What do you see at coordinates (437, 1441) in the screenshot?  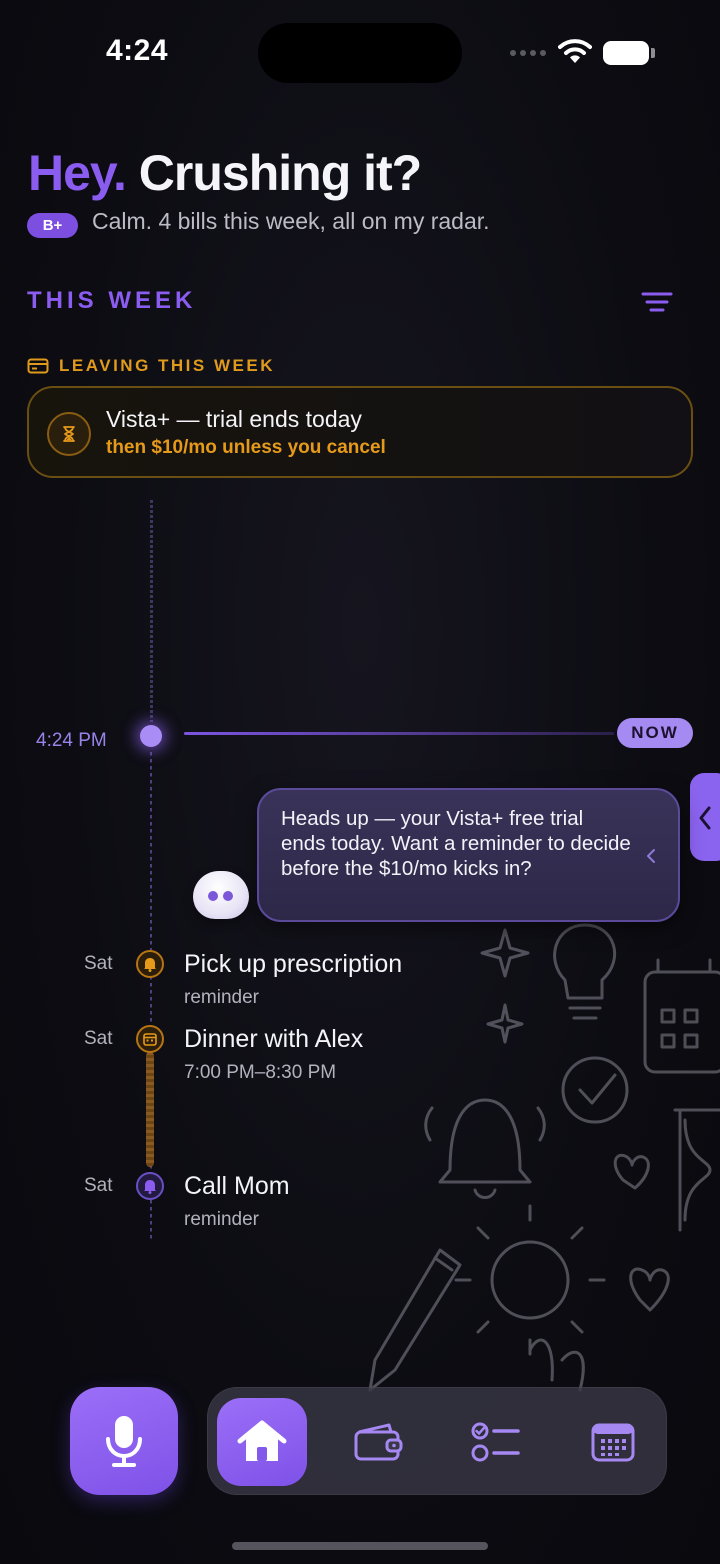 I see `tab-bar` at bounding box center [437, 1441].